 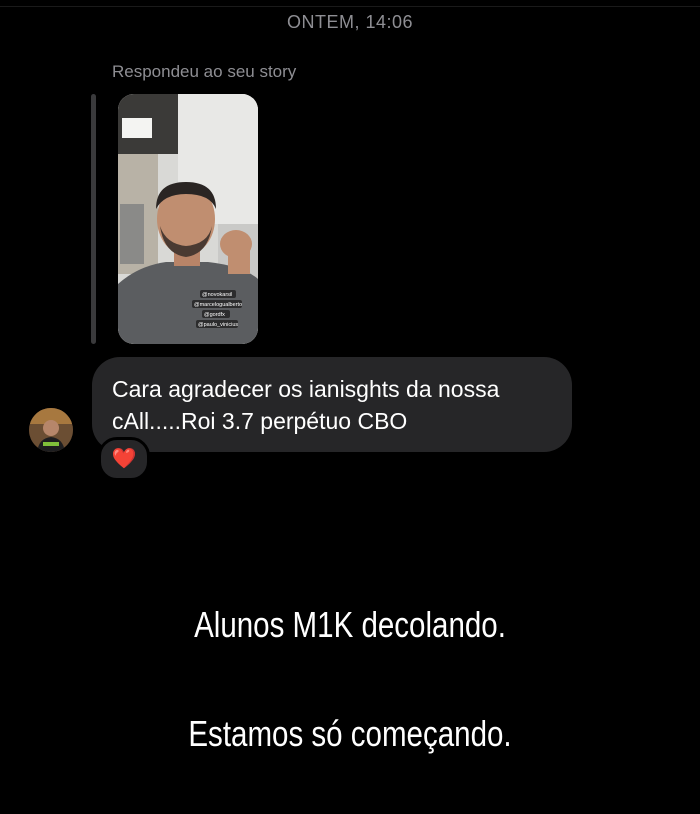 I want to click on sender-avatar, so click(x=51, y=430).